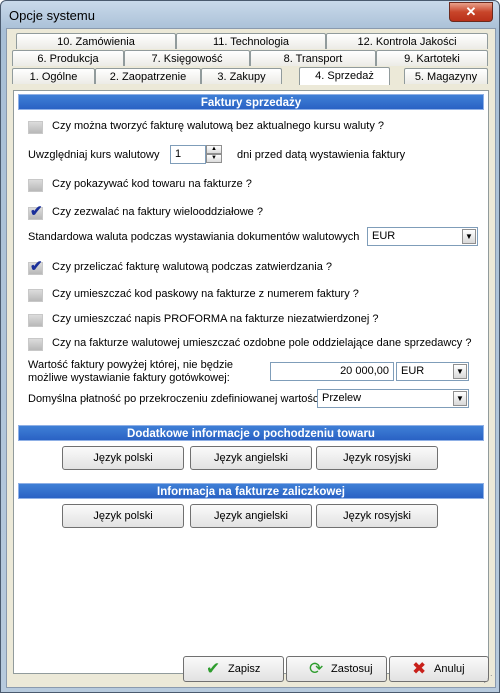 The image size is (500, 693). I want to click on default-payment-select: Przelew ▼, so click(393, 398).